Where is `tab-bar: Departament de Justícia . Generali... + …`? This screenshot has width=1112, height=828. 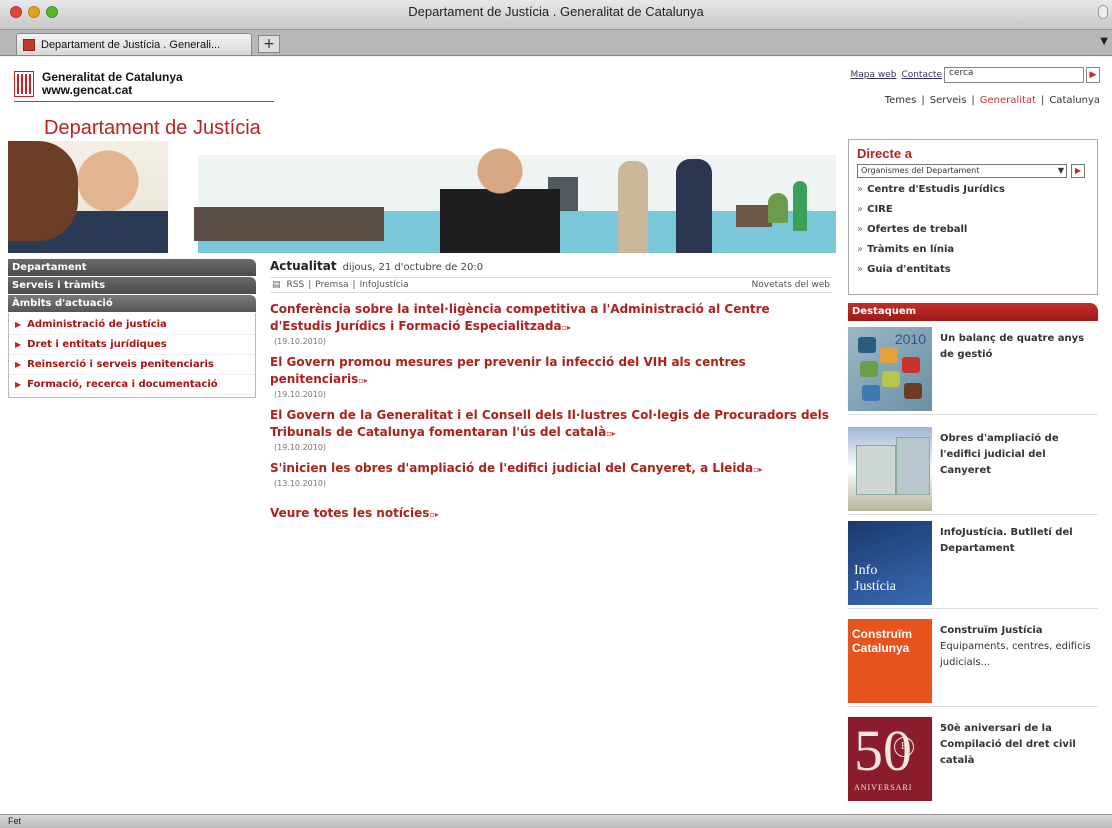
tab-bar: Departament de Justícia . Generali... + … is located at coordinates (556, 43).